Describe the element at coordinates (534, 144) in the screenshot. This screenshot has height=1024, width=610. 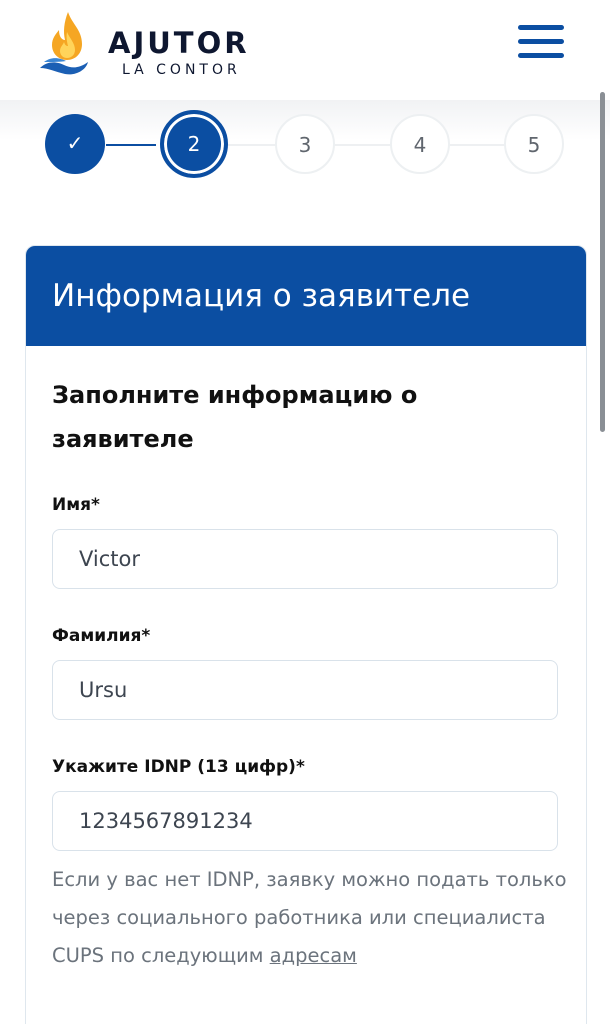
I see `step-5: 5` at that location.